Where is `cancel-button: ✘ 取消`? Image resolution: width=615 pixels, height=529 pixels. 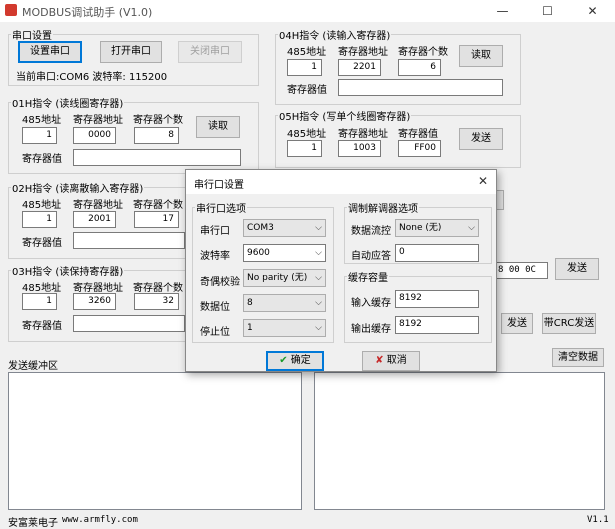 cancel-button: ✘ 取消 is located at coordinates (391, 361).